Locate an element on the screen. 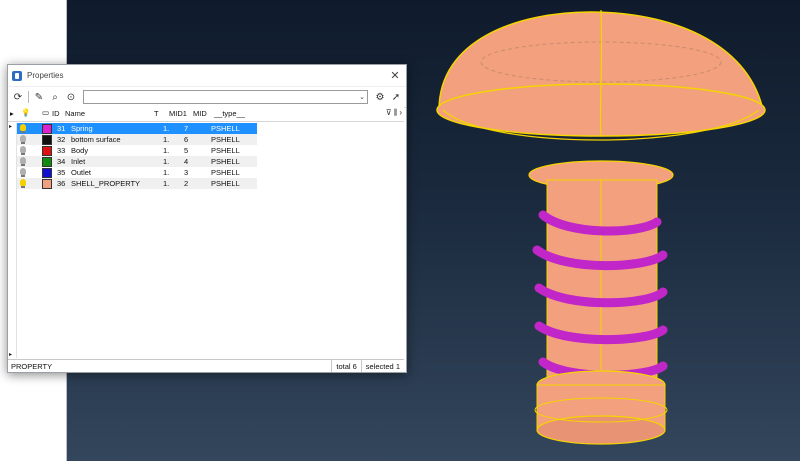 Image resolution: width=800 pixels, height=461 pixels. row-mid1: 5 is located at coordinates (186, 150).